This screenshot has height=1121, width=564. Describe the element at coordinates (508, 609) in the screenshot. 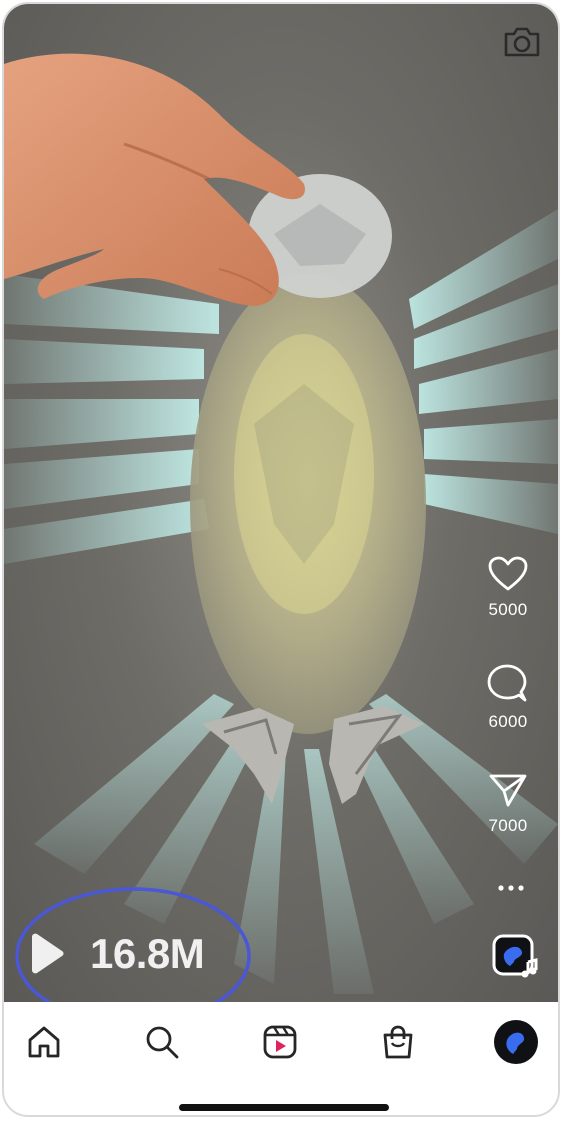

I see `likes-count: 5000` at that location.